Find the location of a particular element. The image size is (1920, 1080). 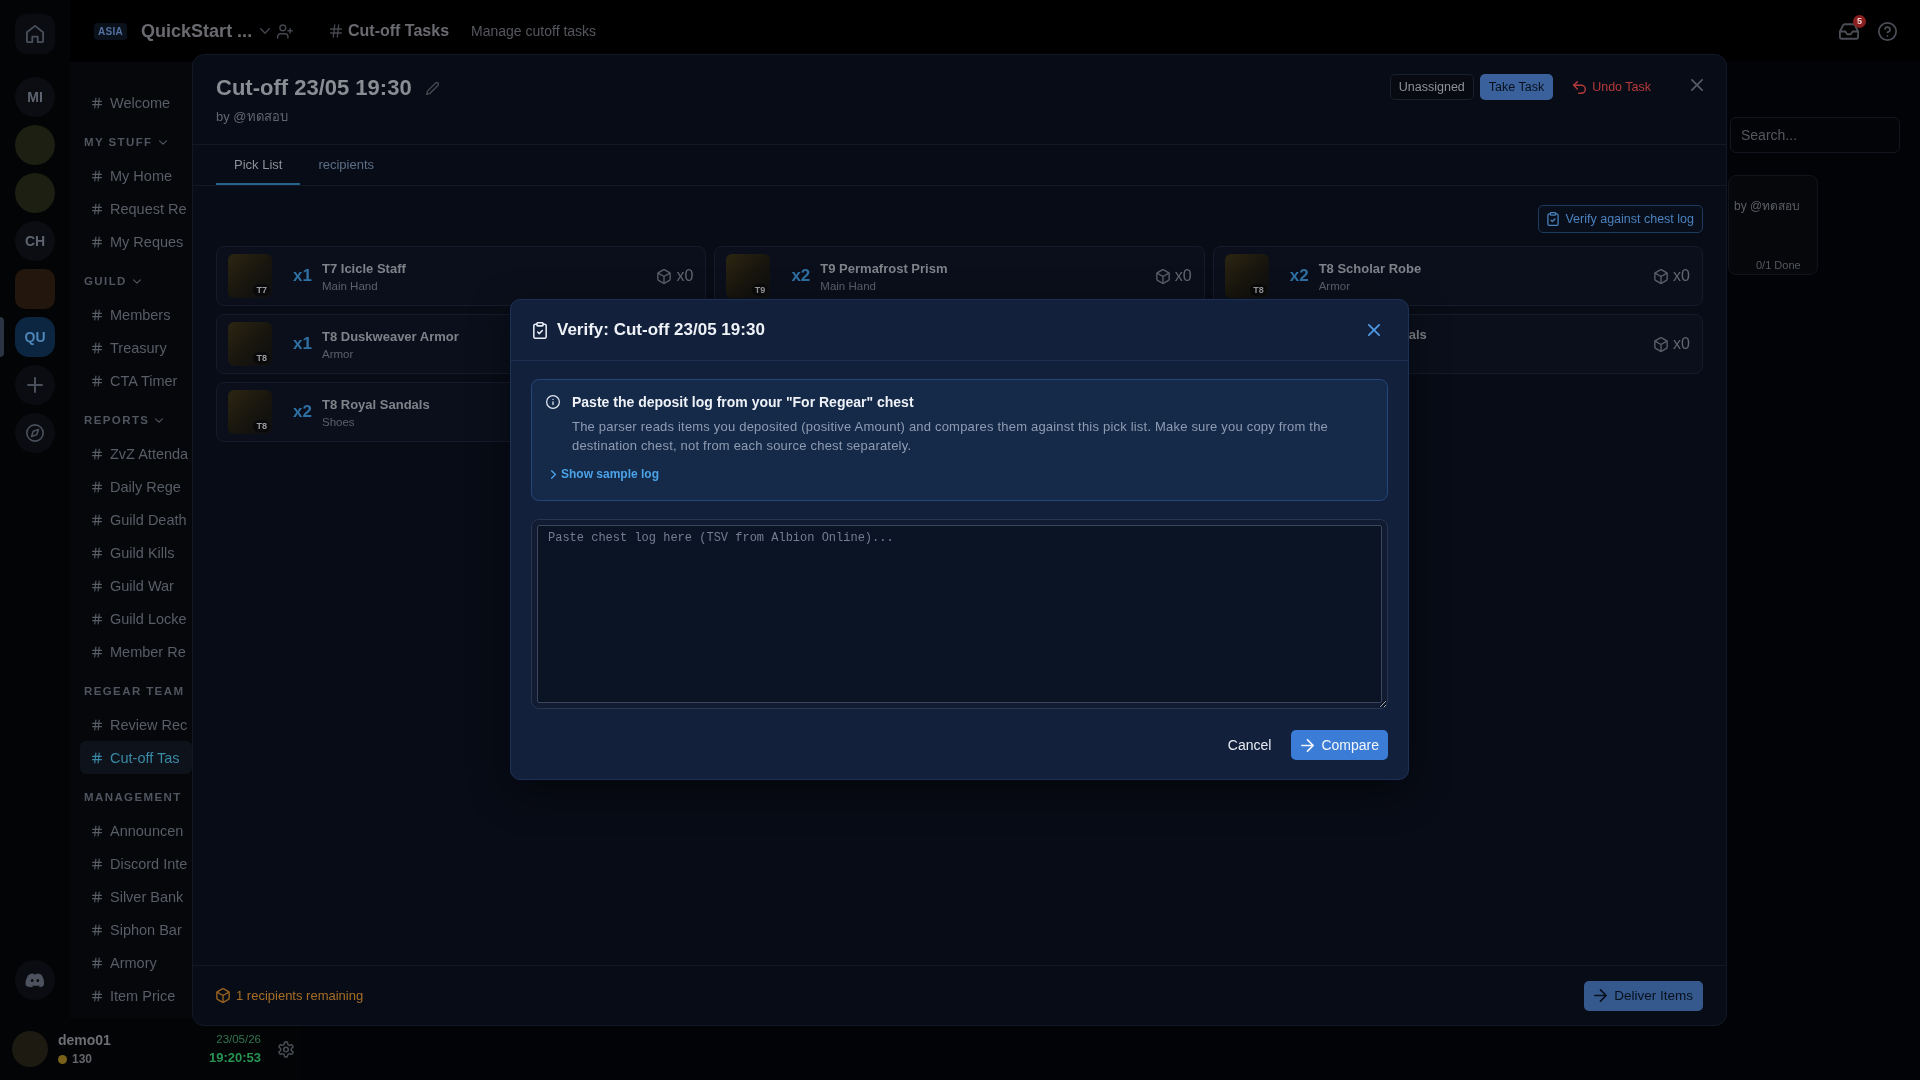

task-title: Cut-off 23/05 19:30 is located at coordinates (314, 88).